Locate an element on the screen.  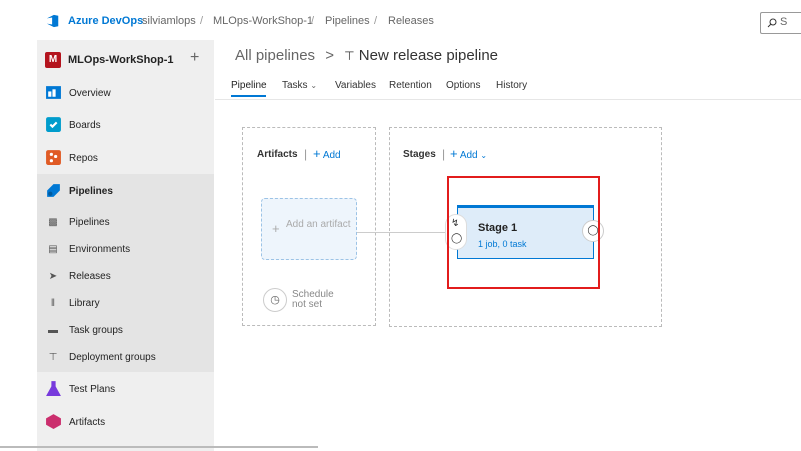
sidebar-sub-item-environments: ▤ Environments is located at coordinates (125, 249).